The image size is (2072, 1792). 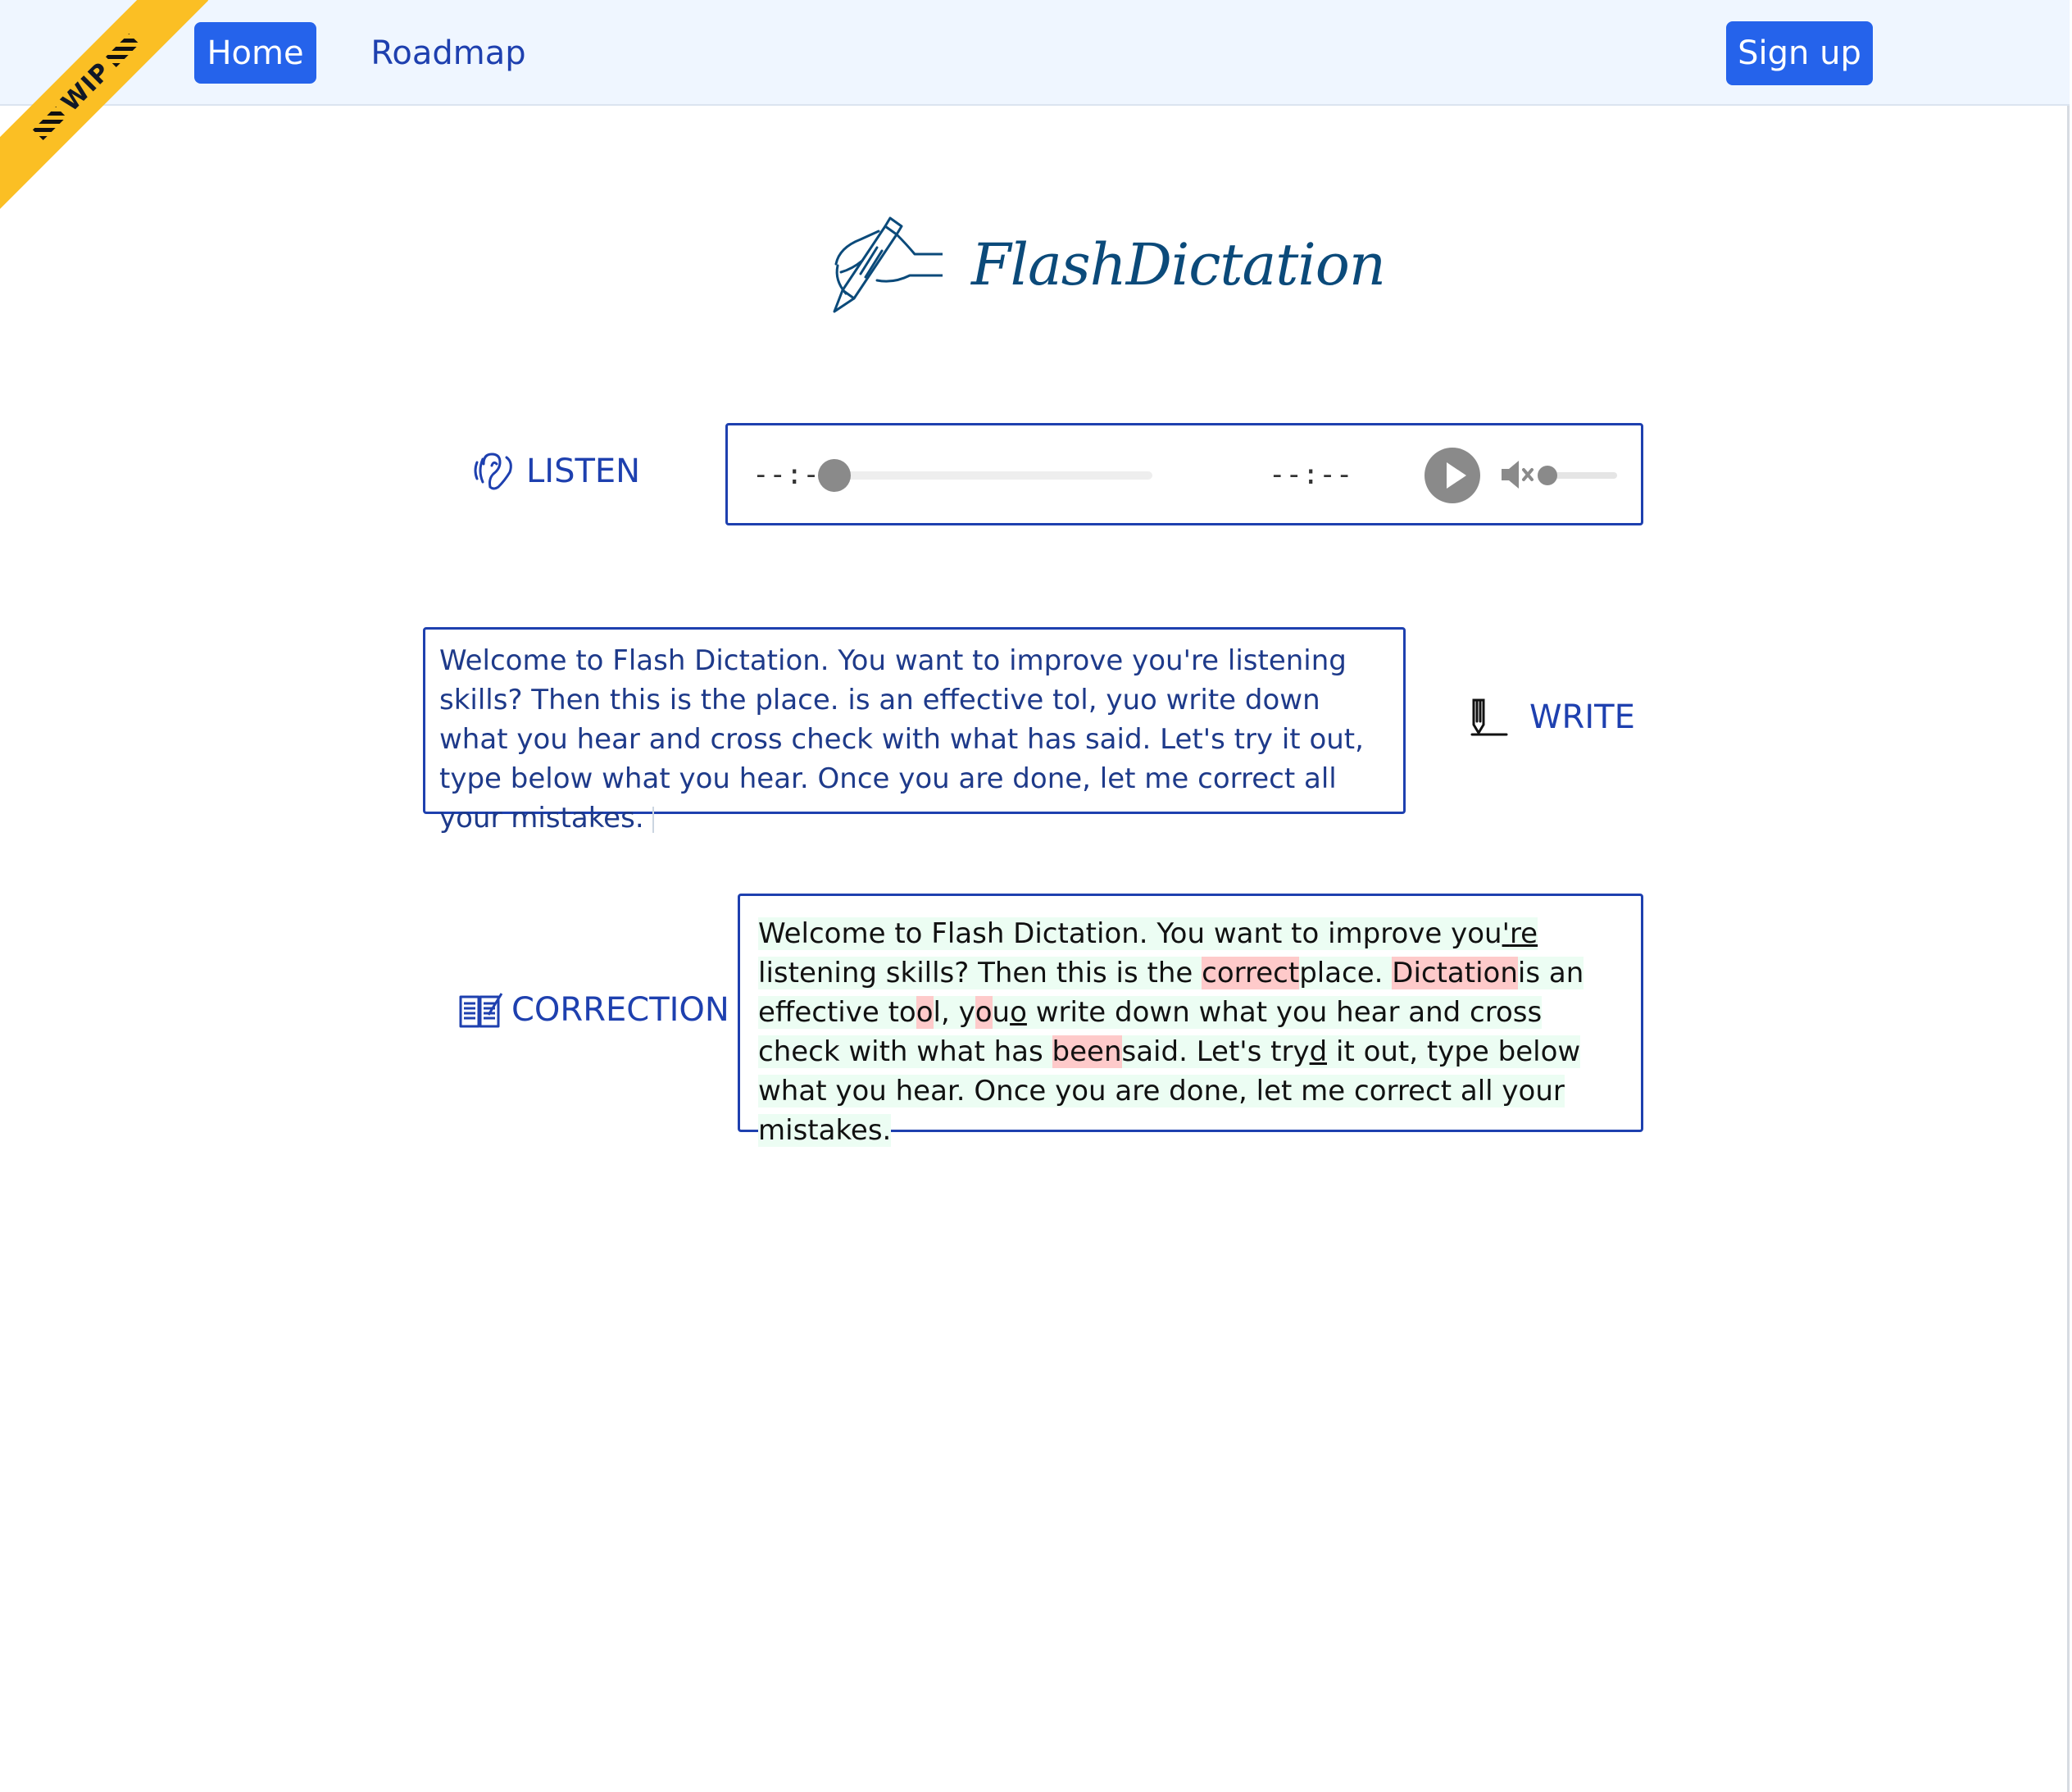 What do you see at coordinates (1523, 933) in the screenshot?
I see `correction-segment-fix: re` at bounding box center [1523, 933].